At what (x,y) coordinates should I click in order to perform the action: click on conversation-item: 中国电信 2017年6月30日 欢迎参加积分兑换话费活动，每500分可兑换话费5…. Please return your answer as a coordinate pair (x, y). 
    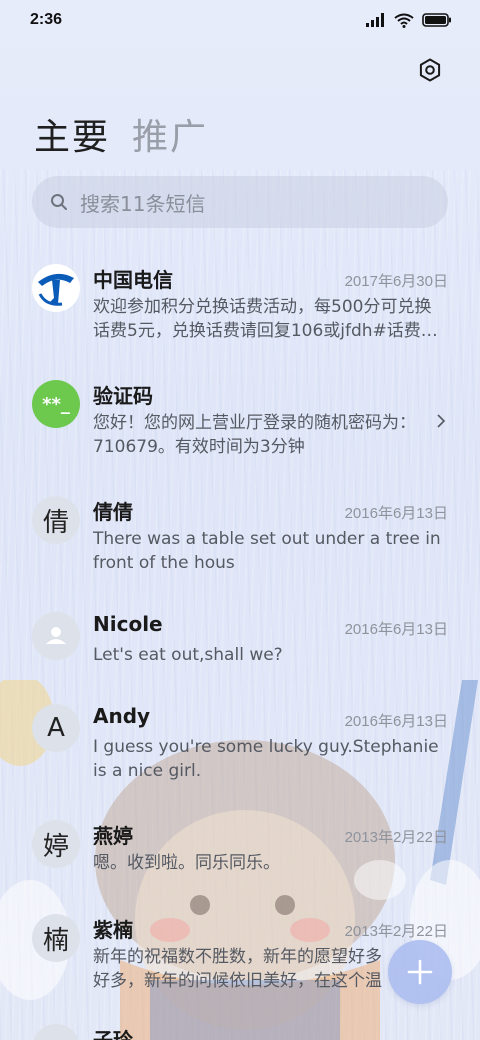
    Looking at the image, I should click on (240, 305).